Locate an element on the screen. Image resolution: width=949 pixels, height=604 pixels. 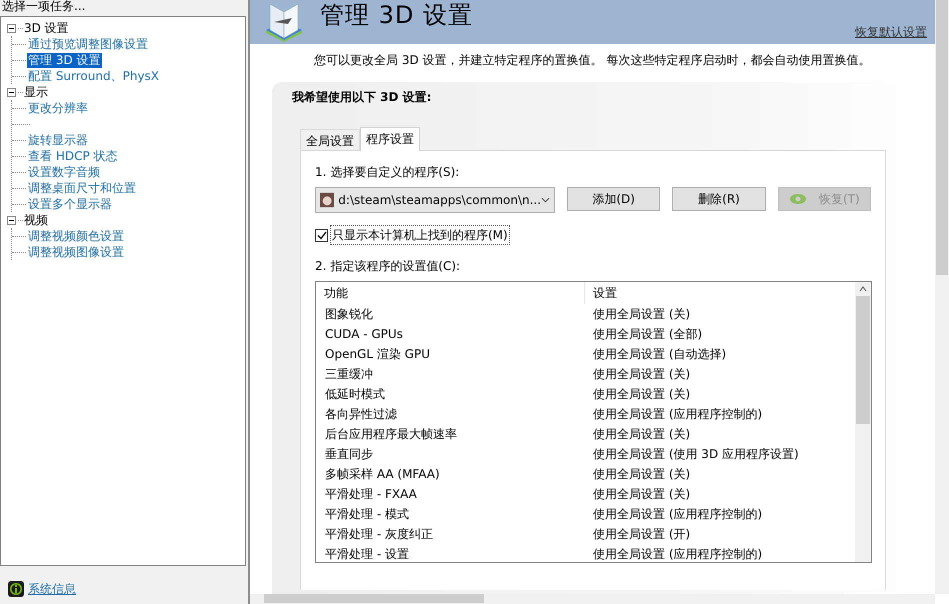
info-icon is located at coordinates (16, 589).